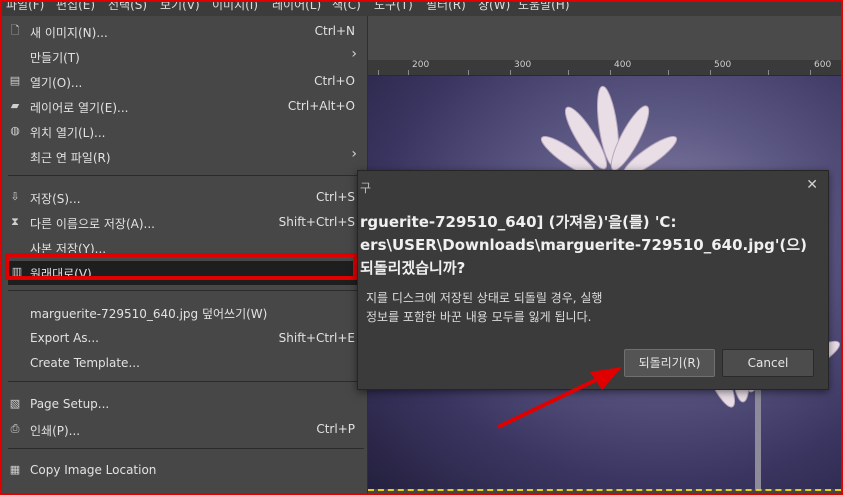 The height and width of the screenshot is (495, 843). Describe the element at coordinates (768, 363) in the screenshot. I see `cancel-button: Cancel` at that location.